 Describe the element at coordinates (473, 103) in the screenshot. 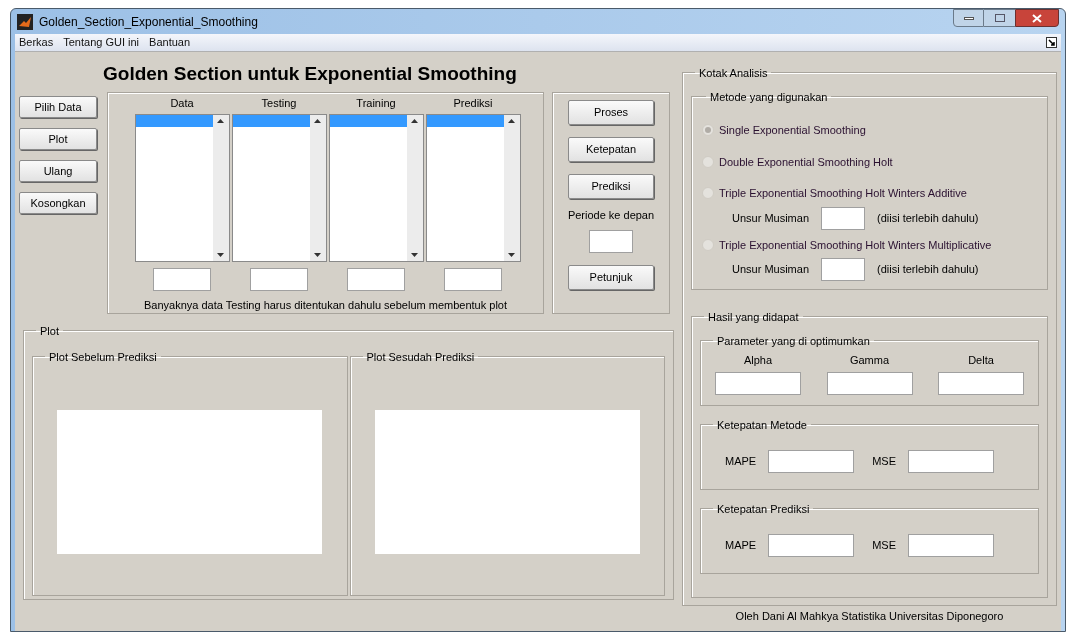

I see `list-header: Prediksi` at that location.